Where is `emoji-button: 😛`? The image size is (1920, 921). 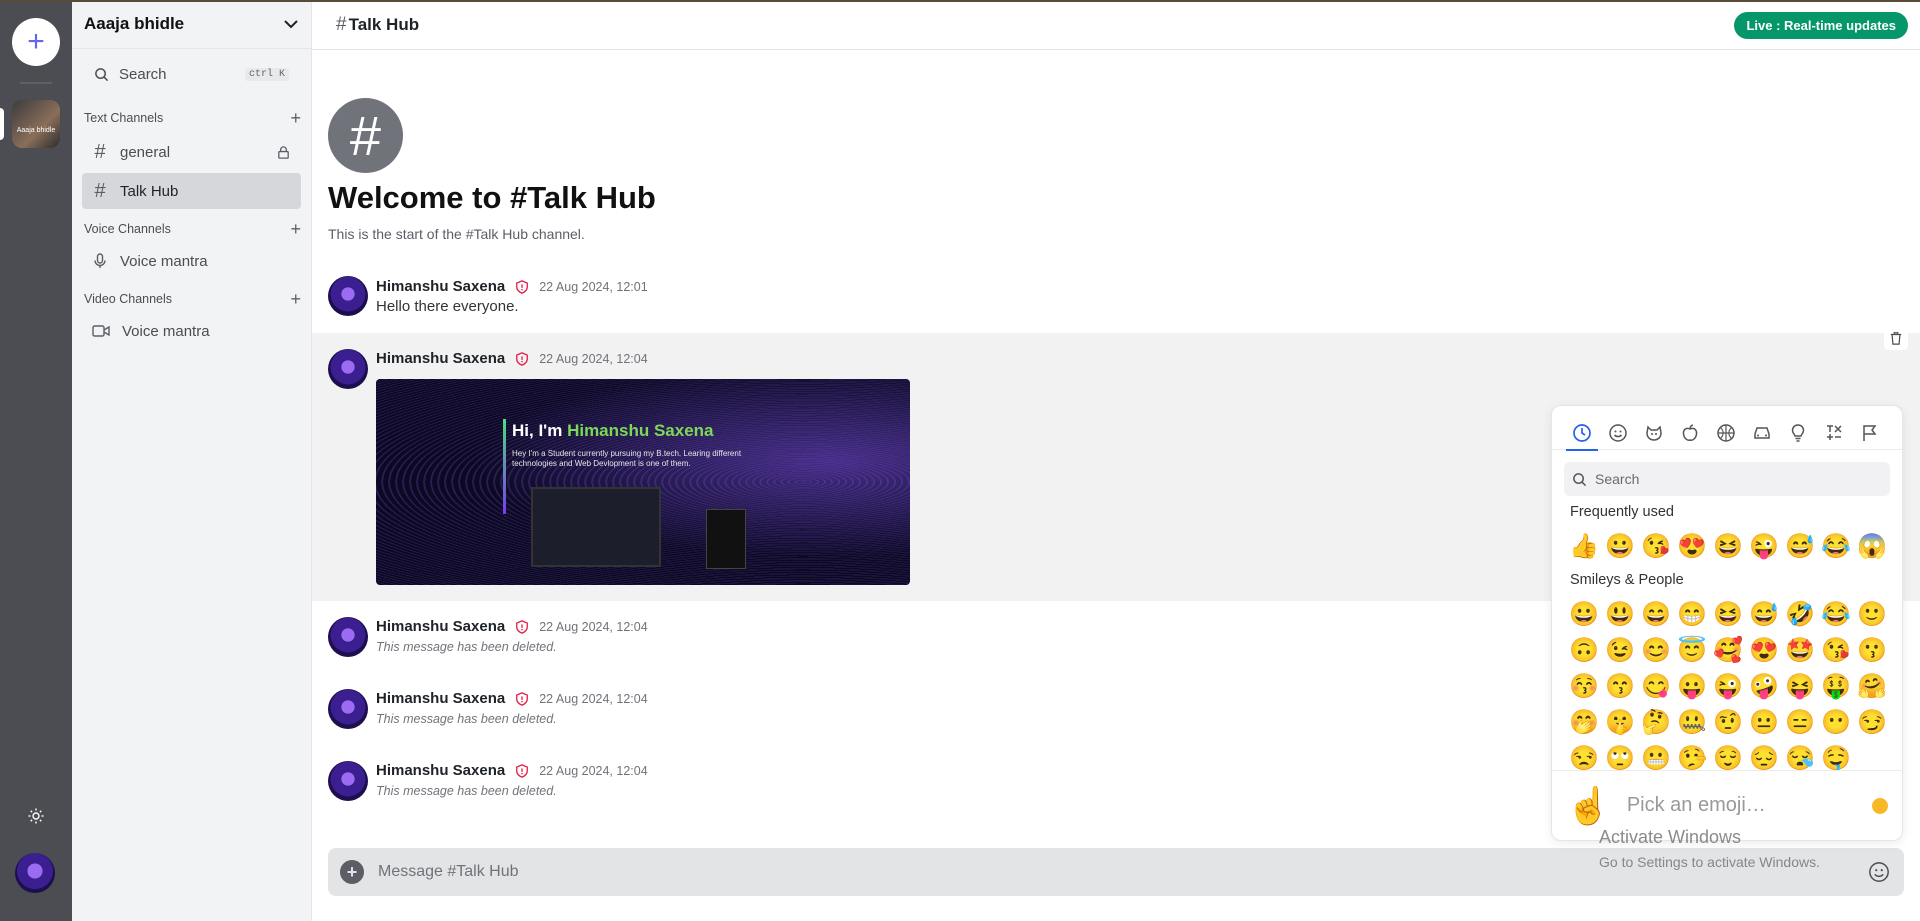
emoji-button: 😛 is located at coordinates (1692, 686).